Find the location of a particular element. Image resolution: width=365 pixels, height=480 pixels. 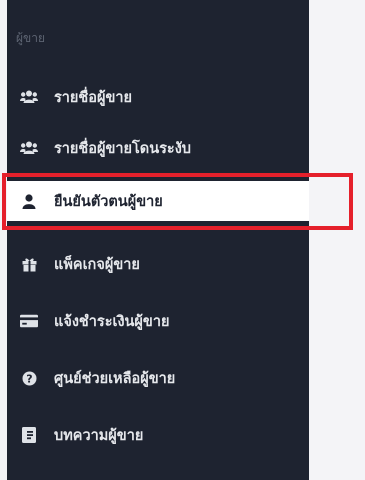

user-icon is located at coordinates (29, 201).